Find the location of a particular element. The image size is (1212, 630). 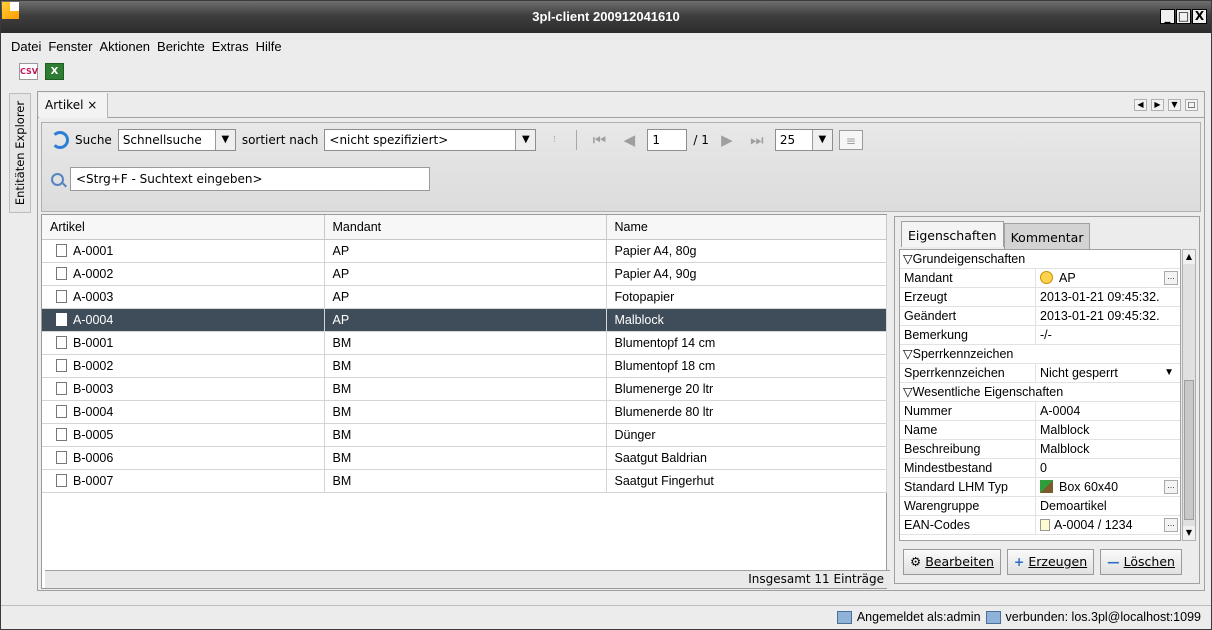

csv-export-icon: CSV is located at coordinates (28, 71).